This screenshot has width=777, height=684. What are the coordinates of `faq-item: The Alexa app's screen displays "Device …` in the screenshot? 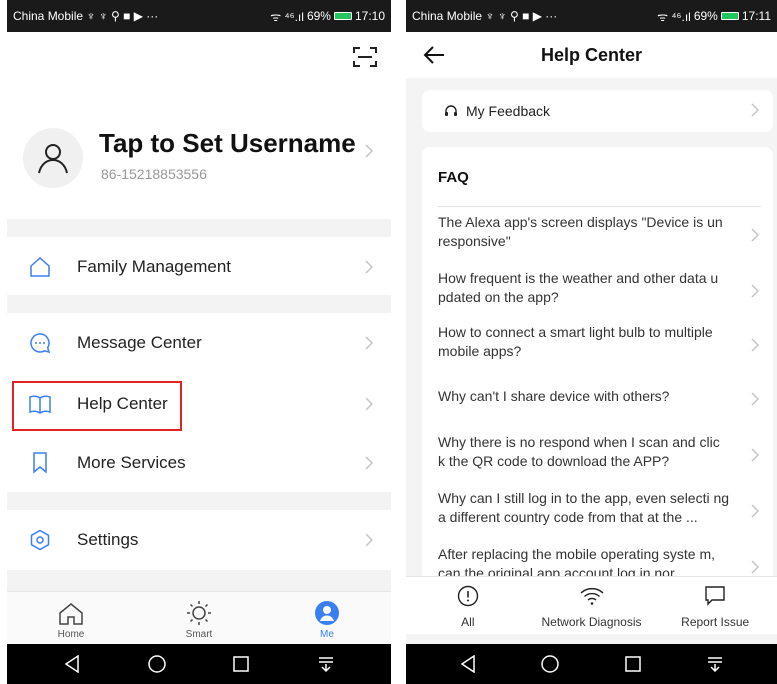 It's located at (605, 235).